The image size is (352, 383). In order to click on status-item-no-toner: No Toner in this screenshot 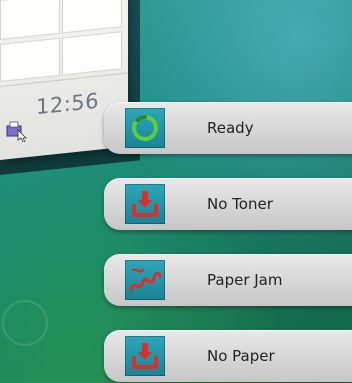, I will do `click(228, 204)`.